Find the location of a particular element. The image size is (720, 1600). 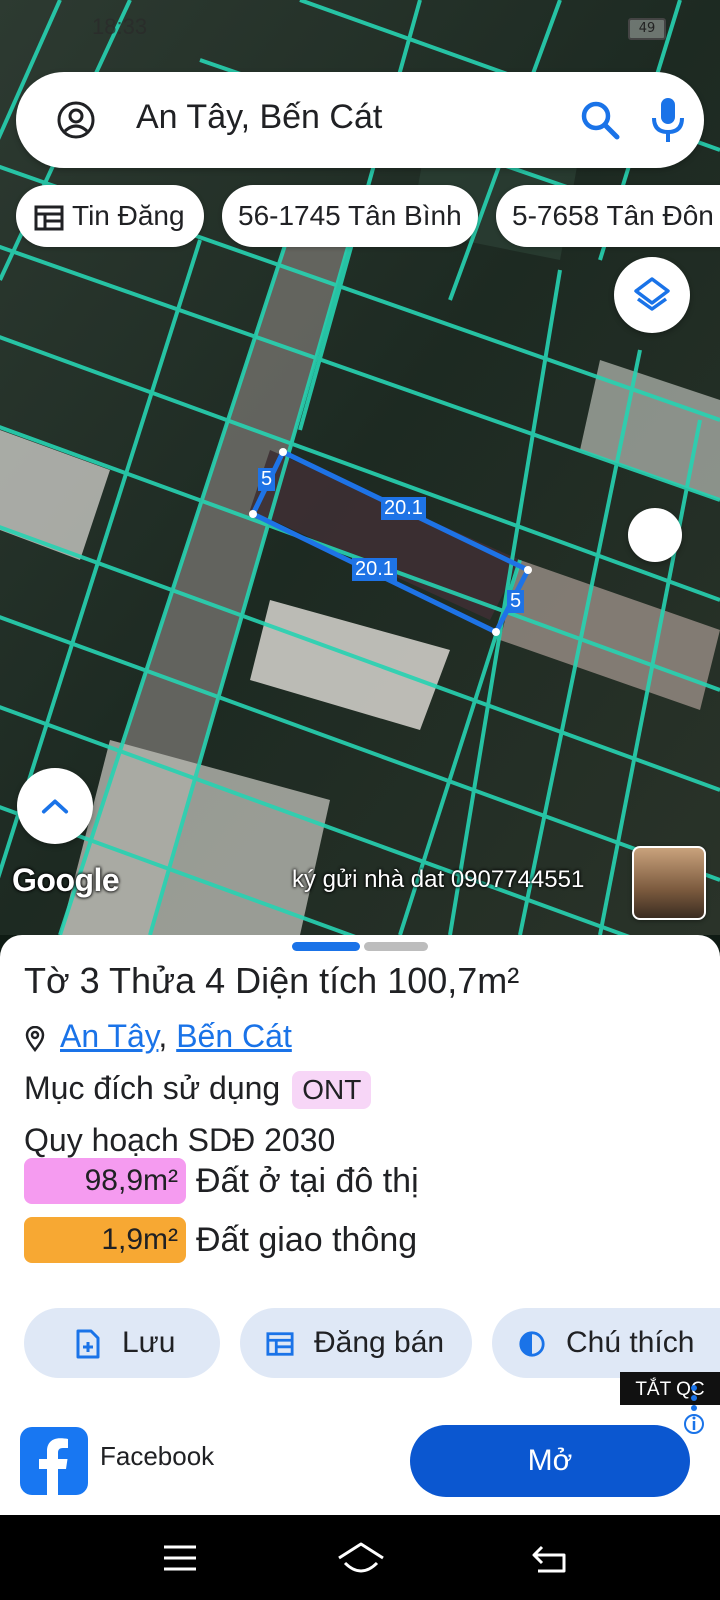

chevron-up-icon is located at coordinates (55, 806).